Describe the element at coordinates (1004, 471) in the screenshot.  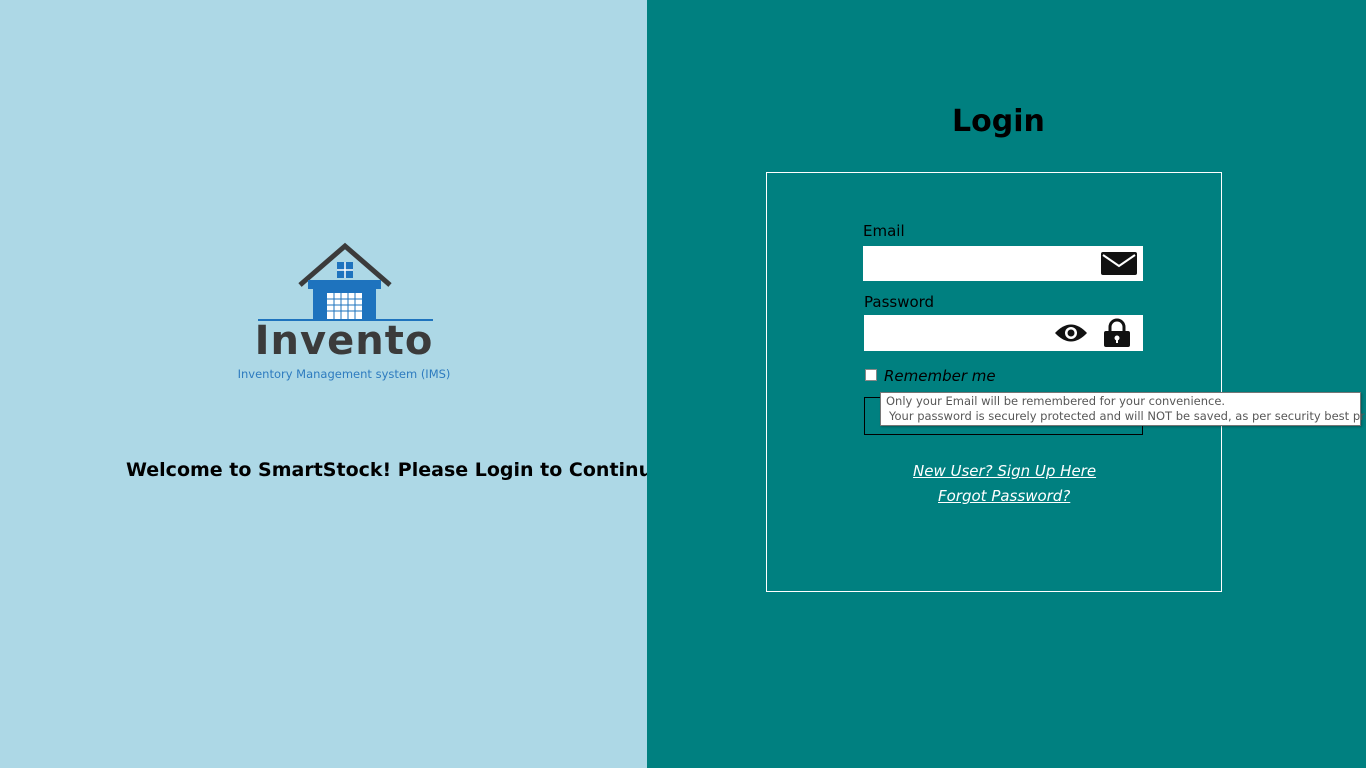
I see `signup-link: New User? Sign Up Here` at that location.